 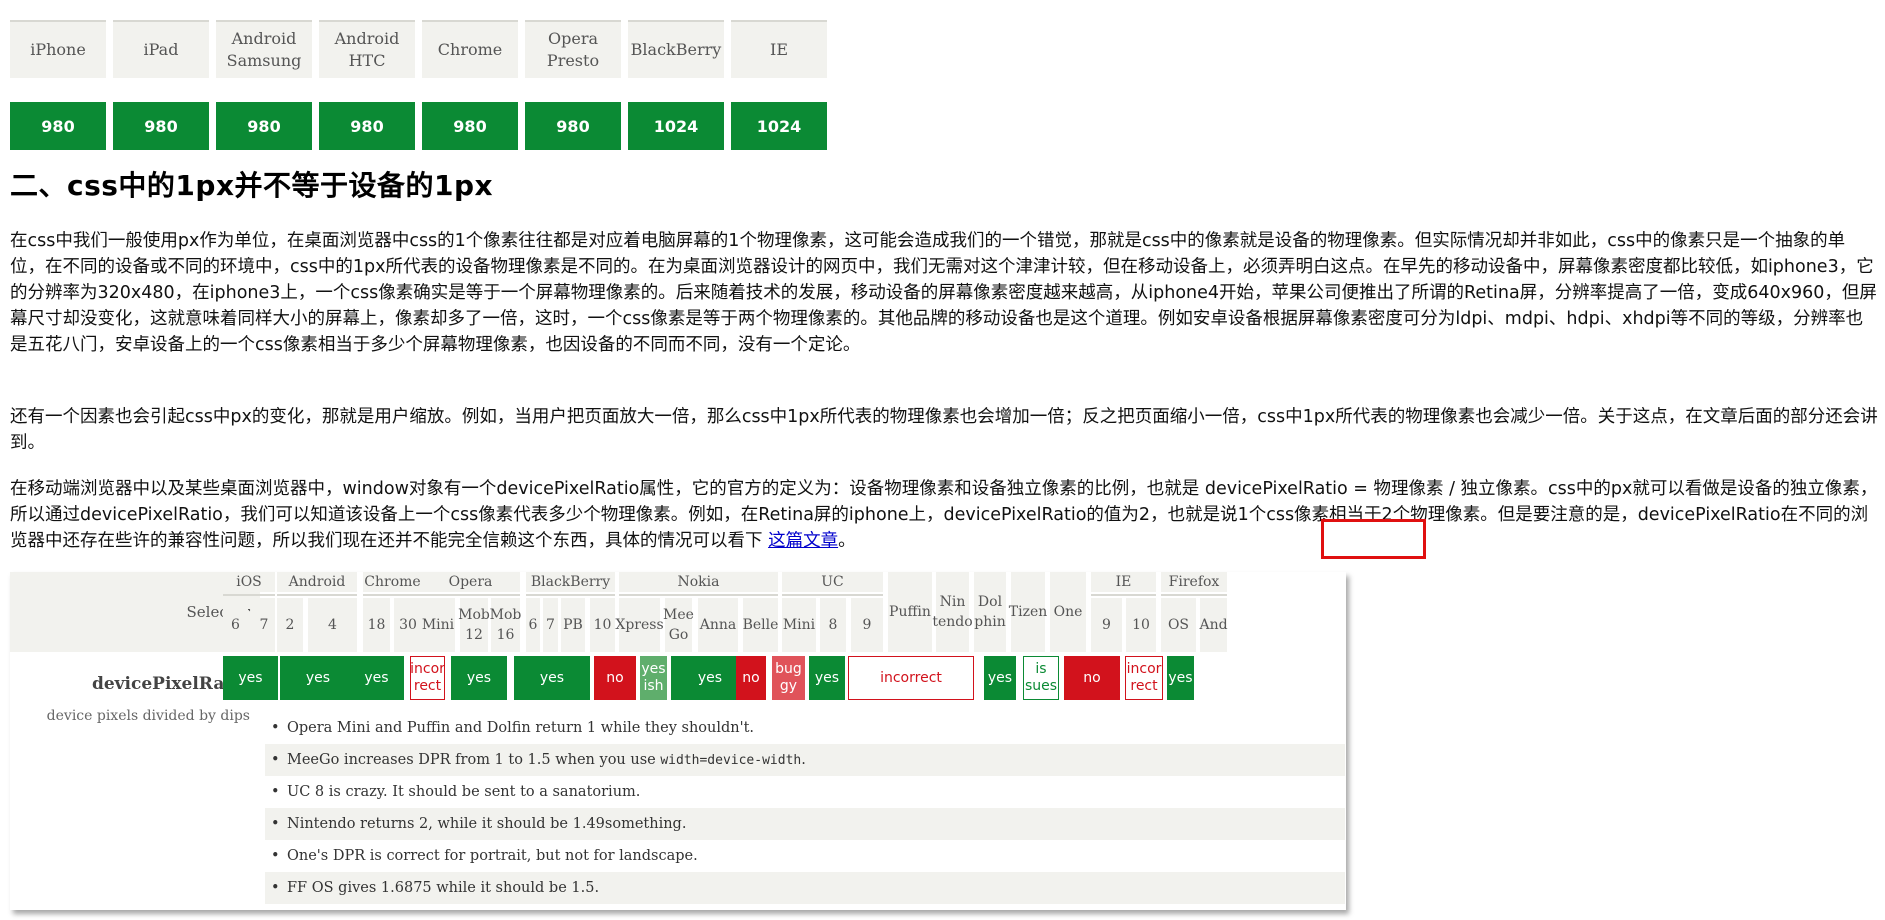 I want to click on browser-version-header: Mob 12, so click(x=474, y=625).